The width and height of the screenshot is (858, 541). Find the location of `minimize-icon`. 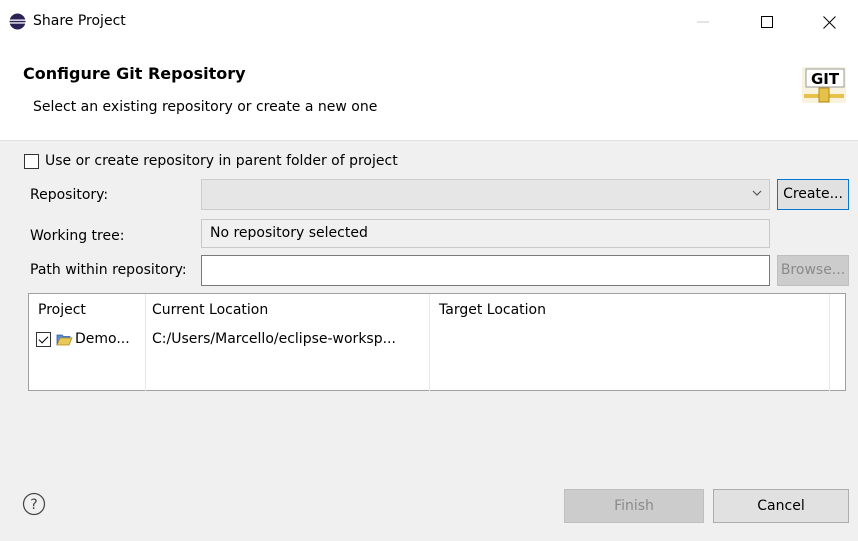

minimize-icon is located at coordinates (703, 22).